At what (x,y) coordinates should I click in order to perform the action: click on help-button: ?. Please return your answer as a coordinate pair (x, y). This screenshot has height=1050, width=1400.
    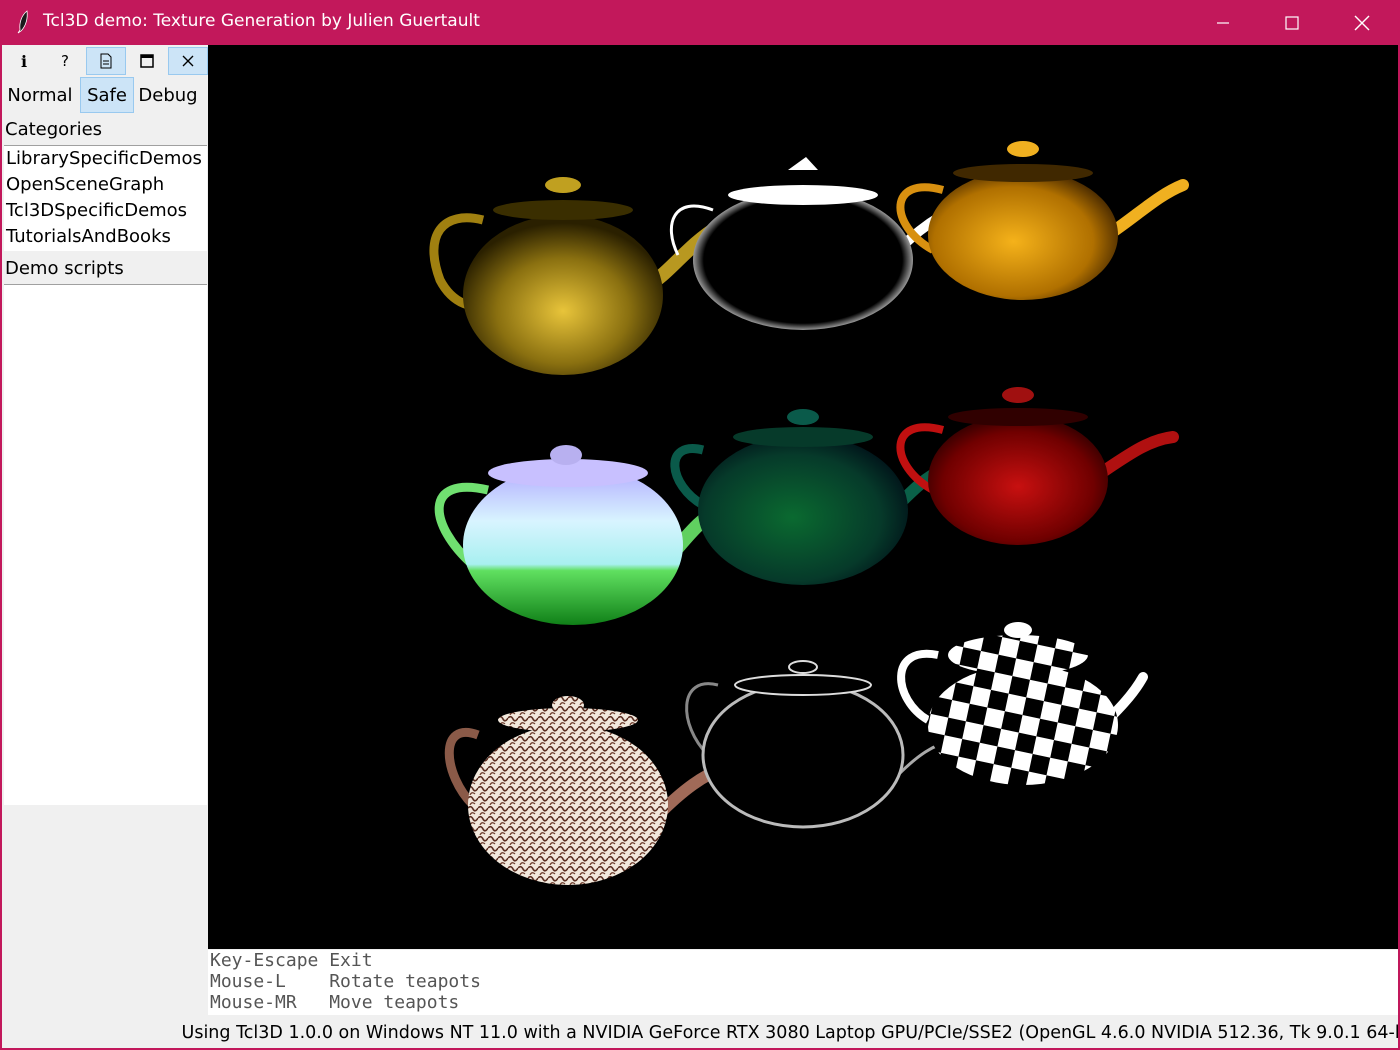
    Looking at the image, I should click on (65, 61).